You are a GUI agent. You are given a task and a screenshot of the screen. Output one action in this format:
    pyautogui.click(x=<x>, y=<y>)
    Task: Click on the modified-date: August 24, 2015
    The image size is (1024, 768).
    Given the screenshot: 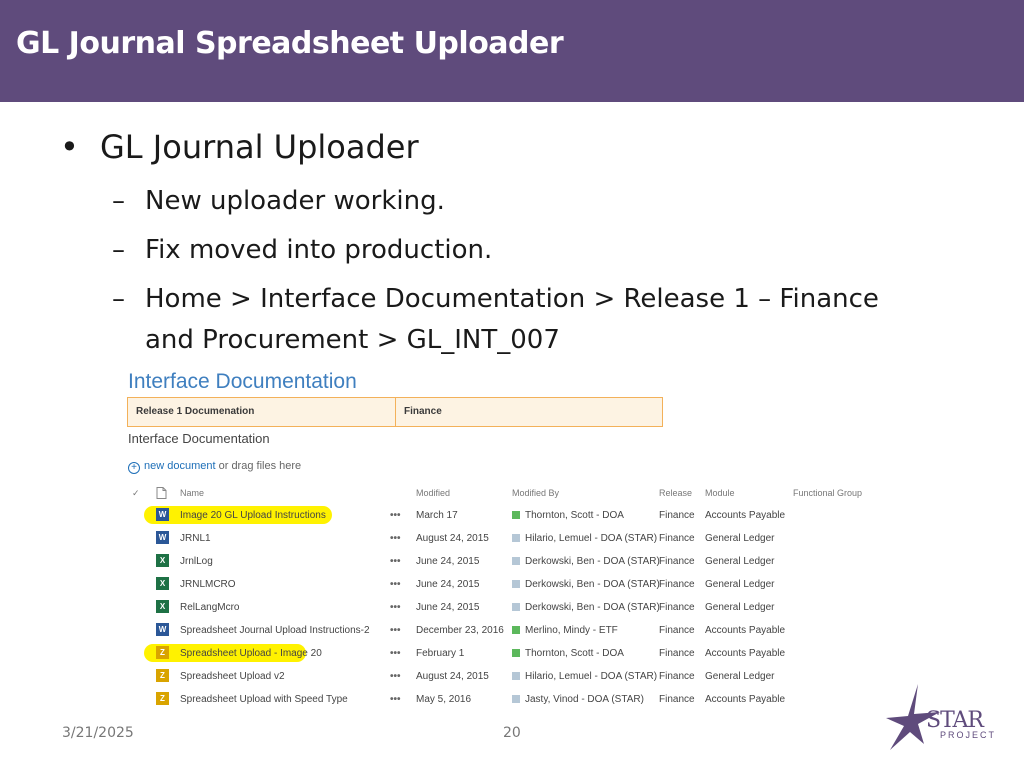 What is the action you would take?
    pyautogui.click(x=452, y=676)
    